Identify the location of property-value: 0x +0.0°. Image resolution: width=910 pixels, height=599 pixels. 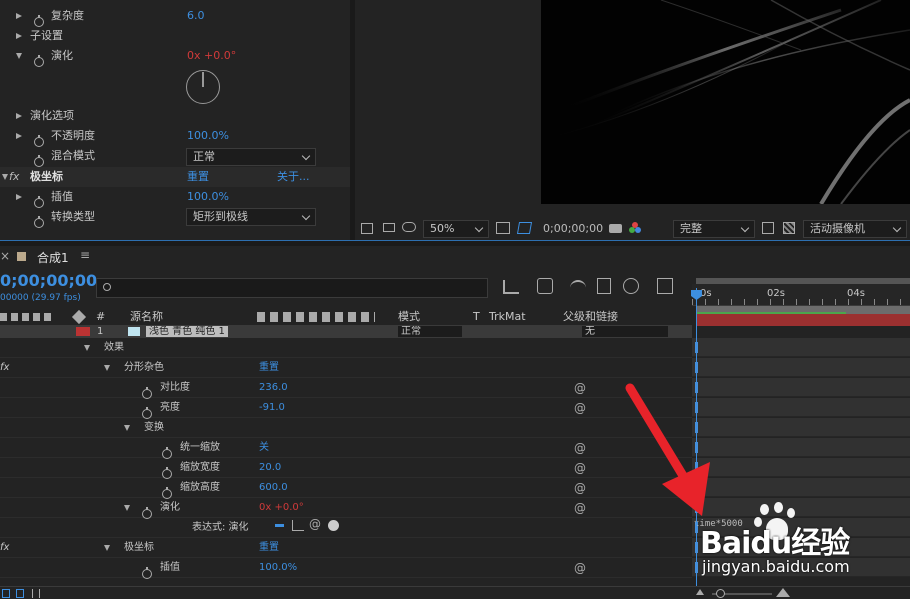
(281, 508).